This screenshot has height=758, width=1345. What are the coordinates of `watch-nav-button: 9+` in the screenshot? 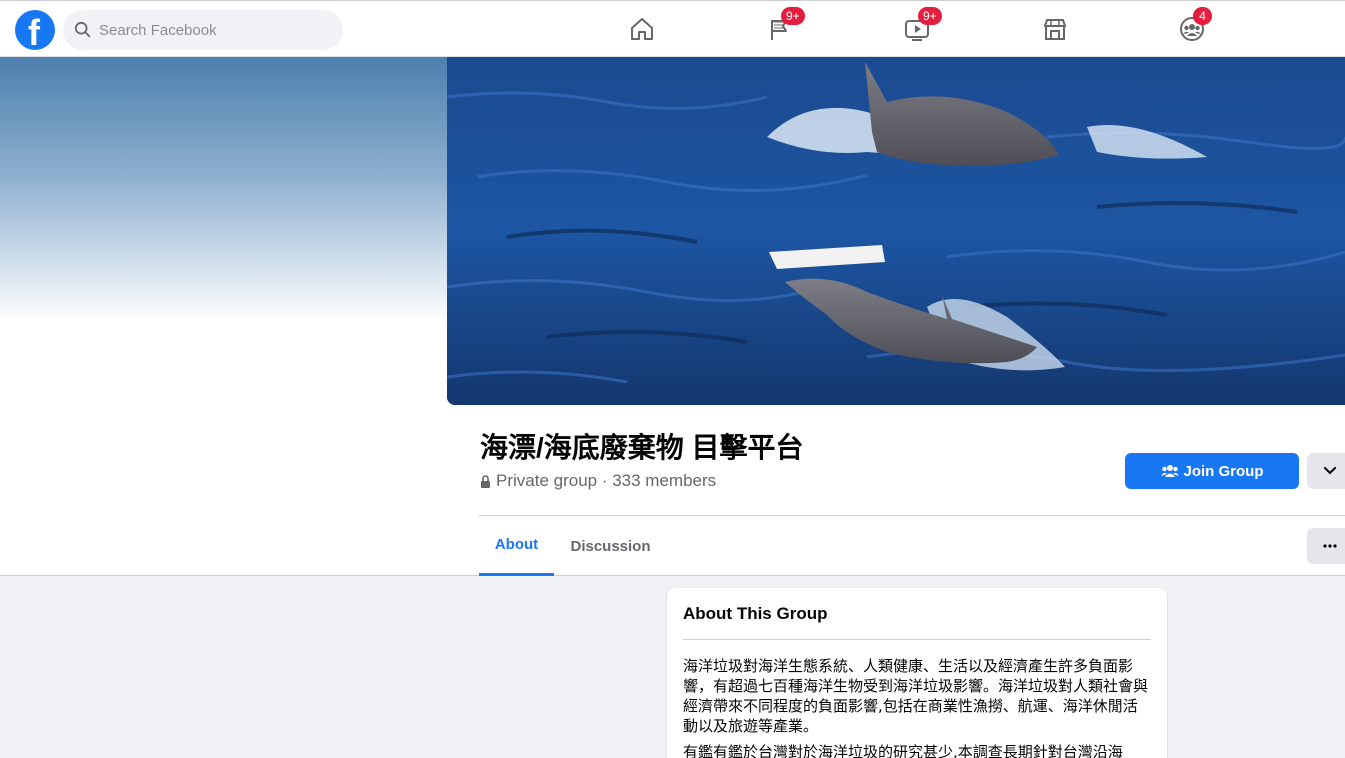 It's located at (922, 25).